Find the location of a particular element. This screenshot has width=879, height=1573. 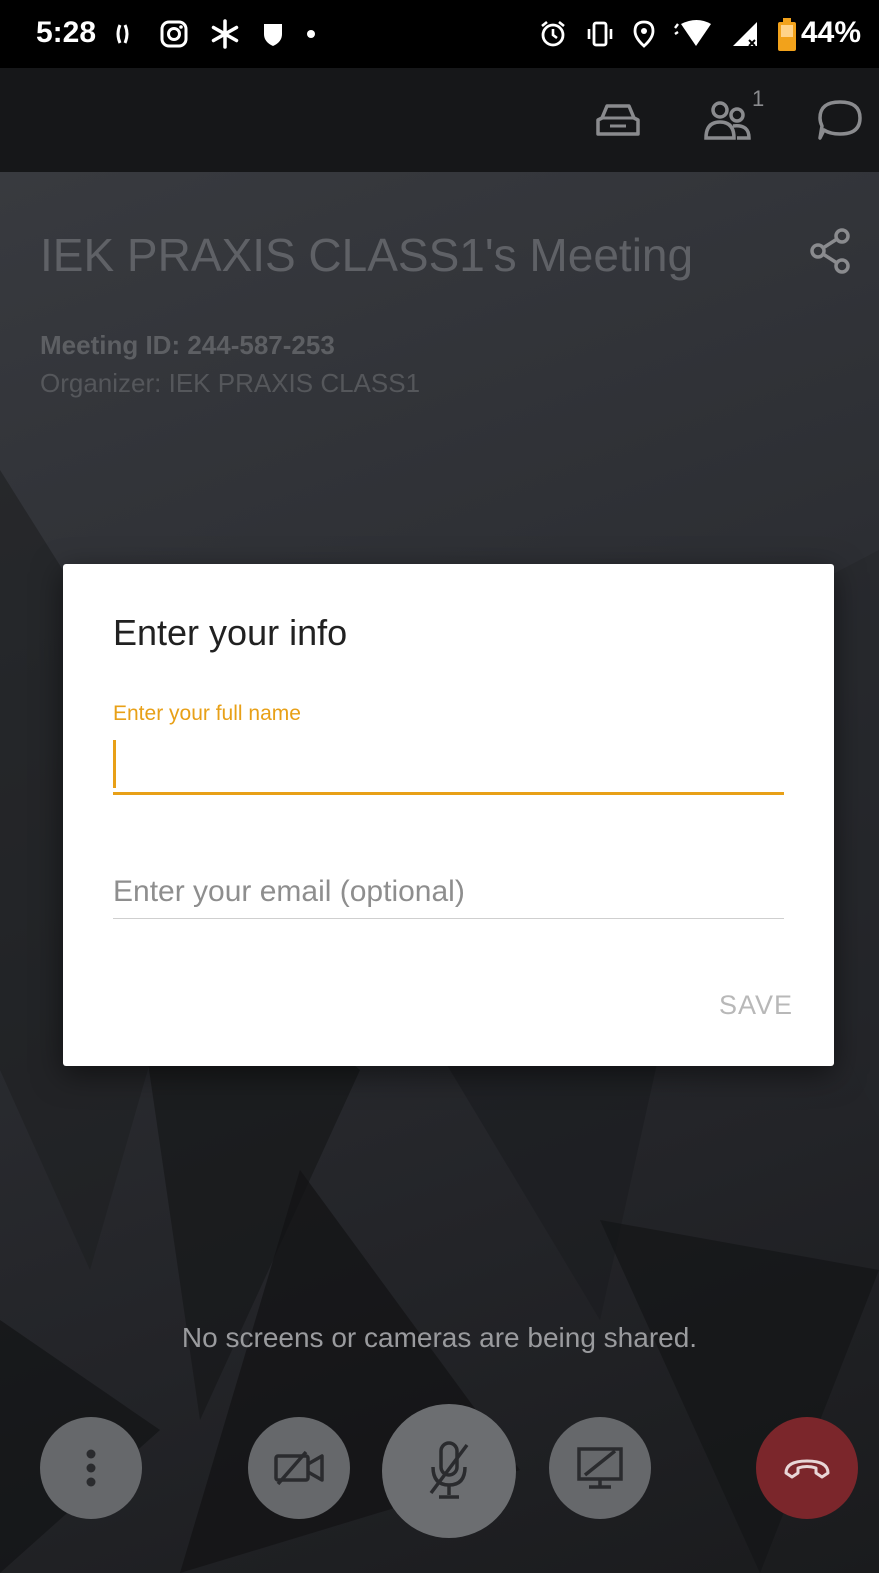

more-options-icon is located at coordinates (91, 1468).